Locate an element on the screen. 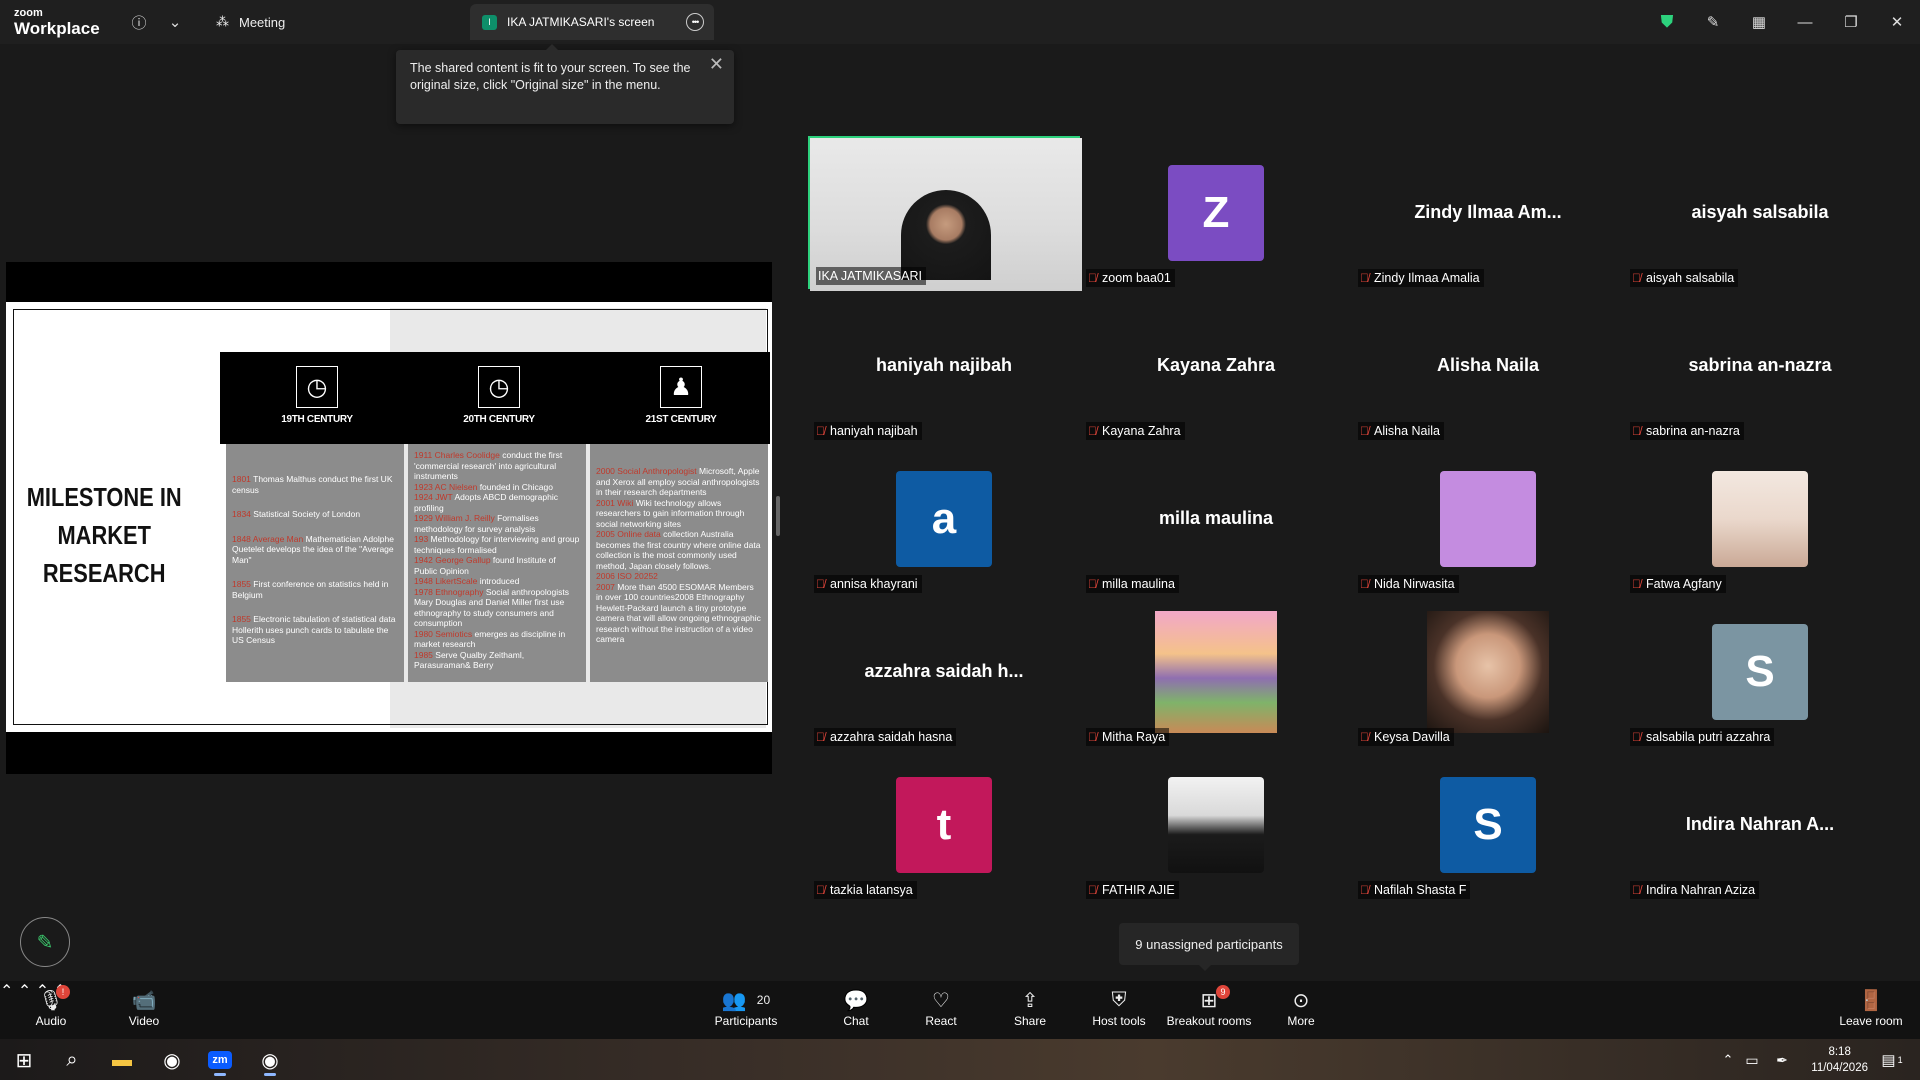  chat-button: 💬 Chat is located at coordinates (856, 1012).